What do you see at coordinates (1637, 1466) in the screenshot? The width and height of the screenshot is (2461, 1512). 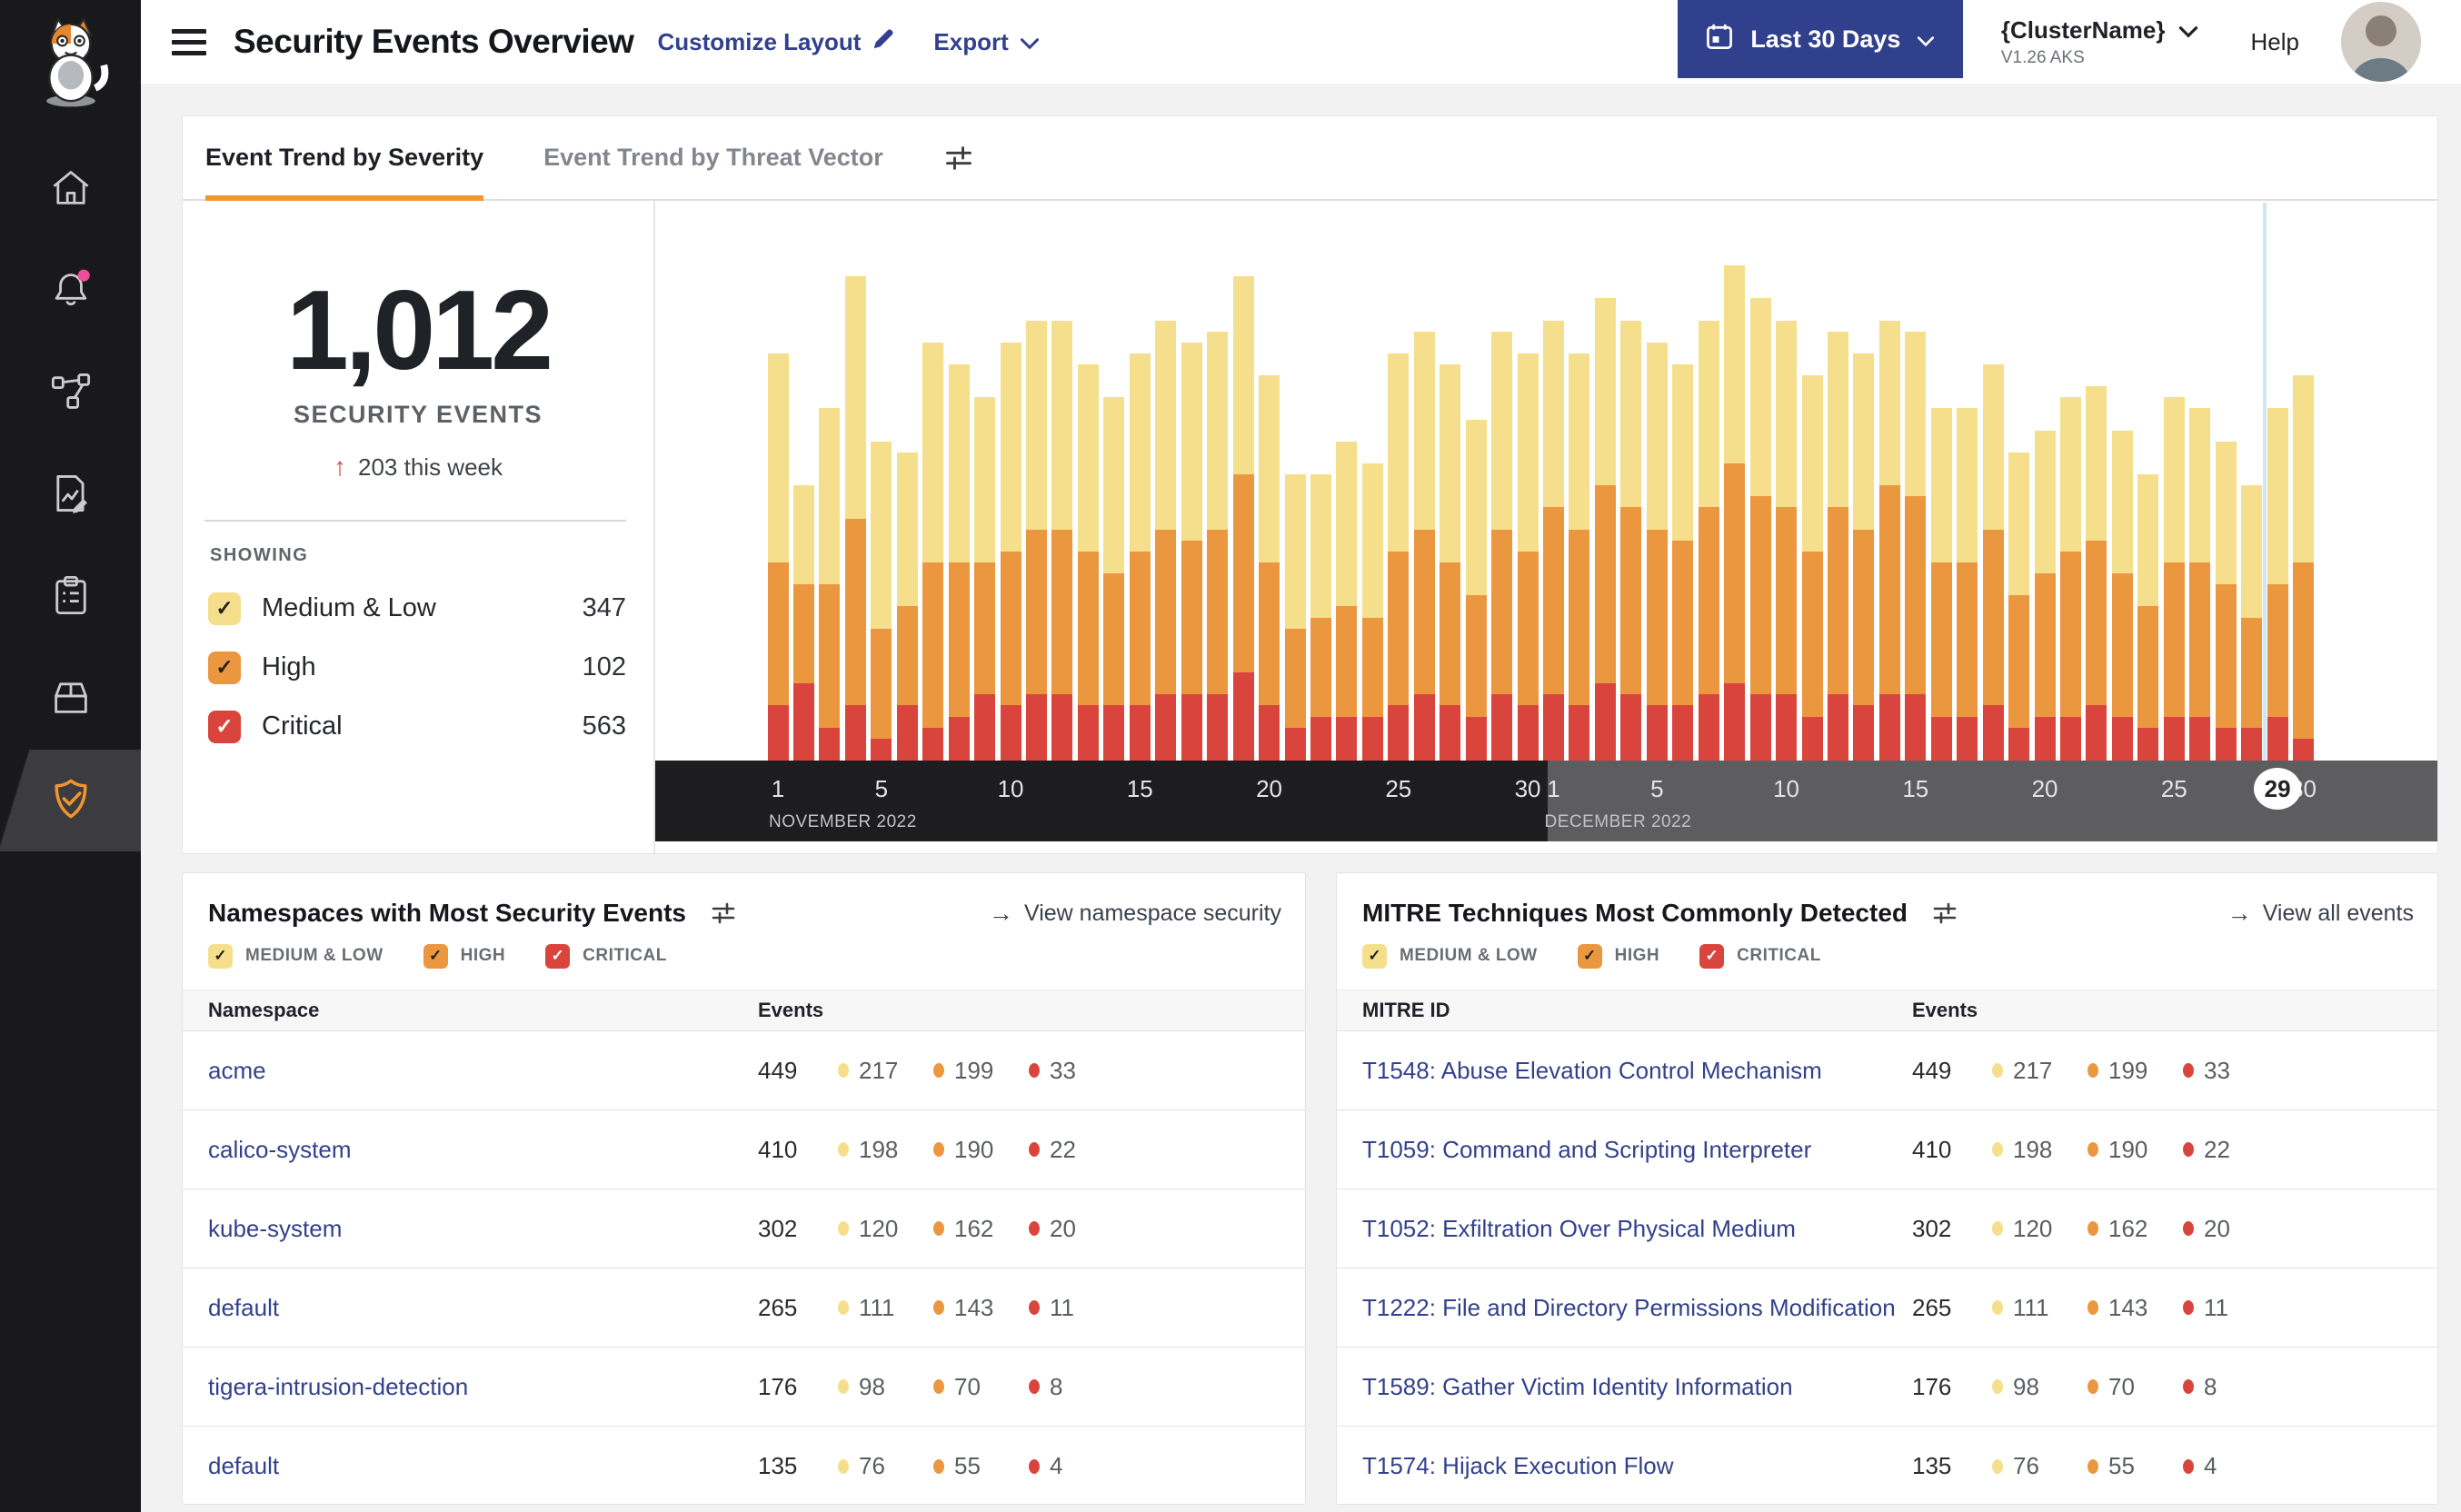 I see `row-link: T1574: Hijack Execution Flow` at bounding box center [1637, 1466].